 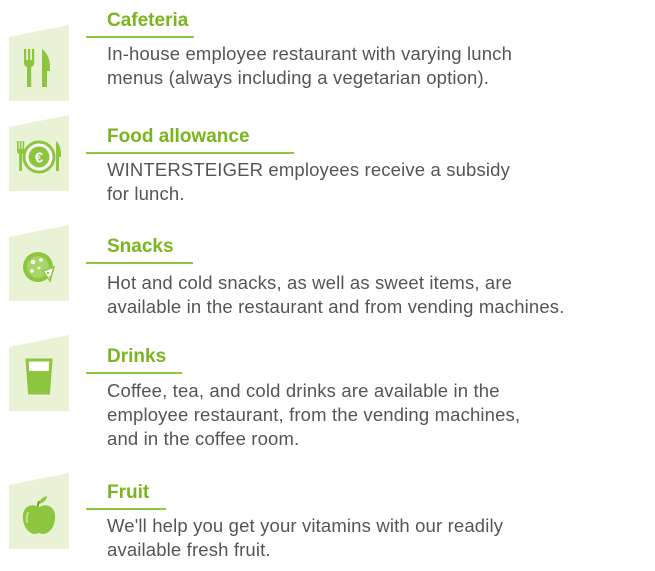 What do you see at coordinates (178, 136) in the screenshot?
I see `benefit-title: Food allowance` at bounding box center [178, 136].